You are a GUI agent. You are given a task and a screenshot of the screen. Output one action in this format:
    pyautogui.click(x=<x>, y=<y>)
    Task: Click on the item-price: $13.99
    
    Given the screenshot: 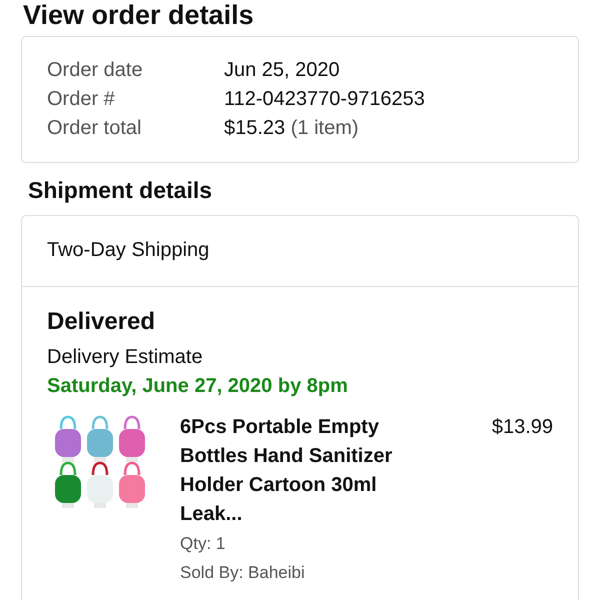 What is the action you would take?
    pyautogui.click(x=522, y=427)
    